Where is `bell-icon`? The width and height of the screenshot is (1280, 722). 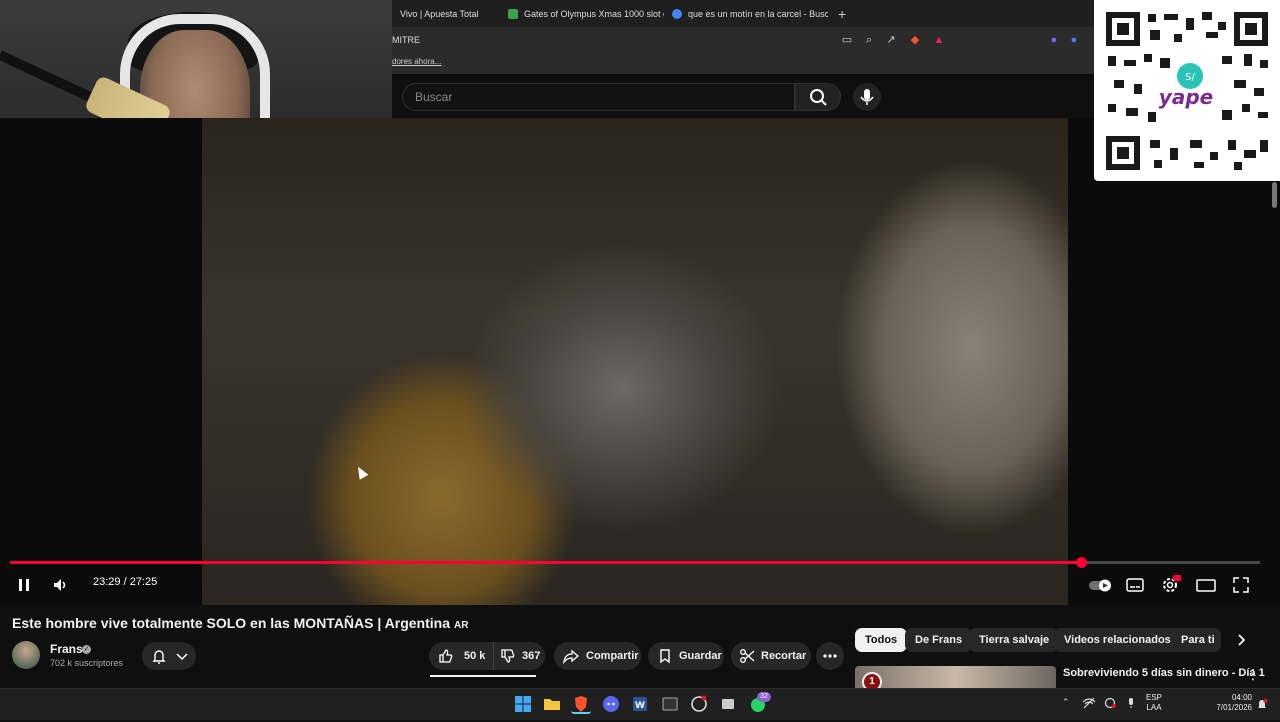
bell-icon is located at coordinates (159, 657).